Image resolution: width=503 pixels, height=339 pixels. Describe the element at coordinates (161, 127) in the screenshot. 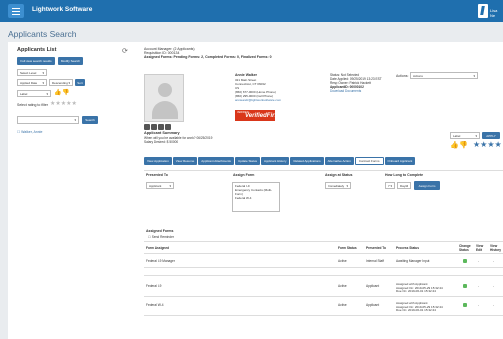

I see `print-icon` at that location.